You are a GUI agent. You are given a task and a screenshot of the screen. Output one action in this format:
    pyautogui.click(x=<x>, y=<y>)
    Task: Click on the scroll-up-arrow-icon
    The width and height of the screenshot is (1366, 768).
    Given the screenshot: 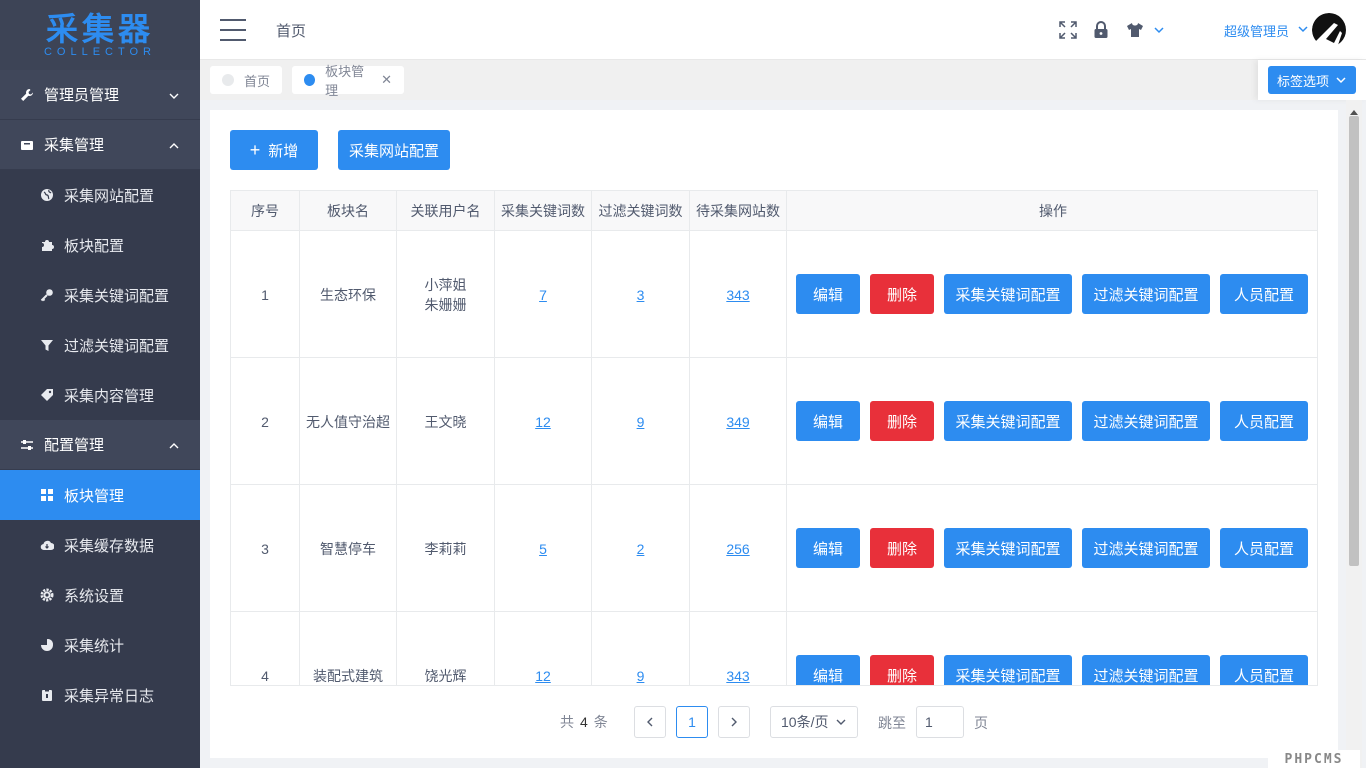 What is the action you would take?
    pyautogui.click(x=1354, y=110)
    